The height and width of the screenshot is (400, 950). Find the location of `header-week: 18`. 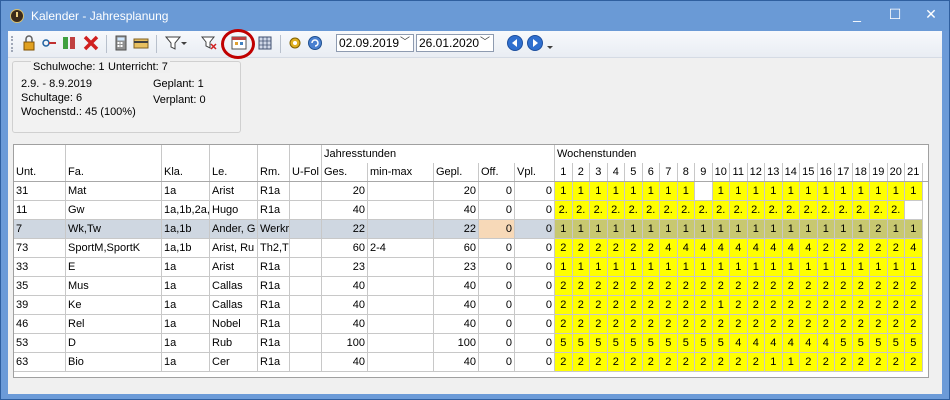

header-week: 18 is located at coordinates (861, 172).